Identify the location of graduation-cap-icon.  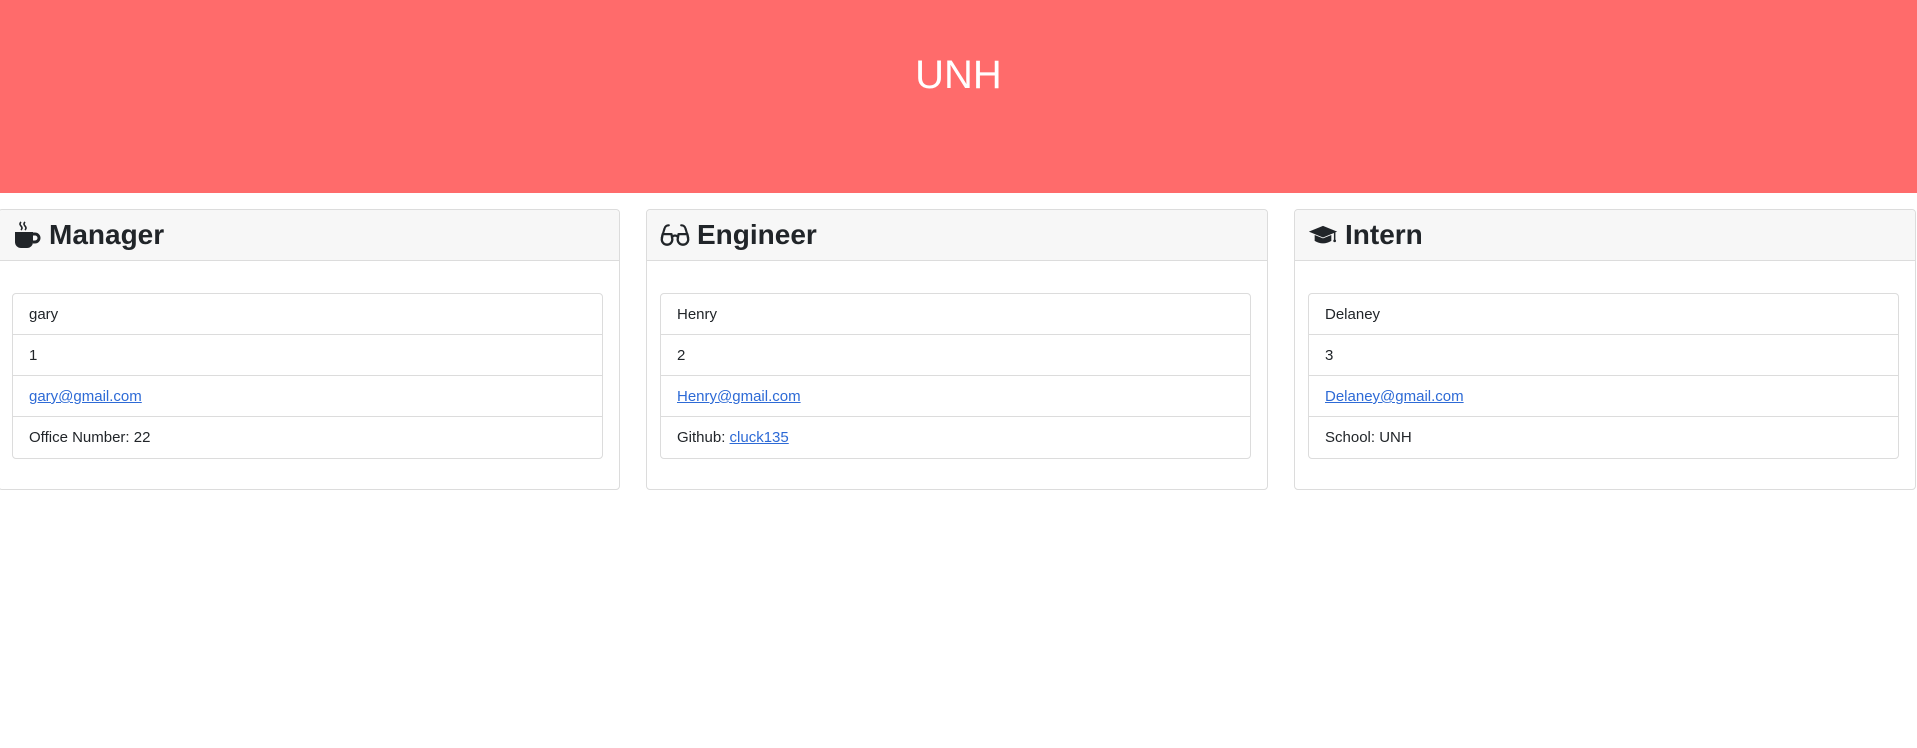
(1323, 235).